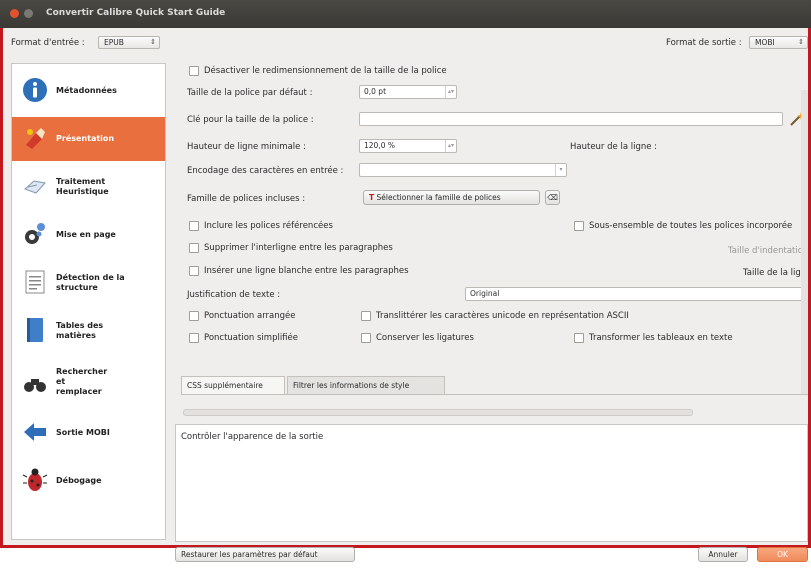 The width and height of the screenshot is (811, 573). What do you see at coordinates (48, 43) in the screenshot?
I see `input-format-label: Format d'entrée :` at bounding box center [48, 43].